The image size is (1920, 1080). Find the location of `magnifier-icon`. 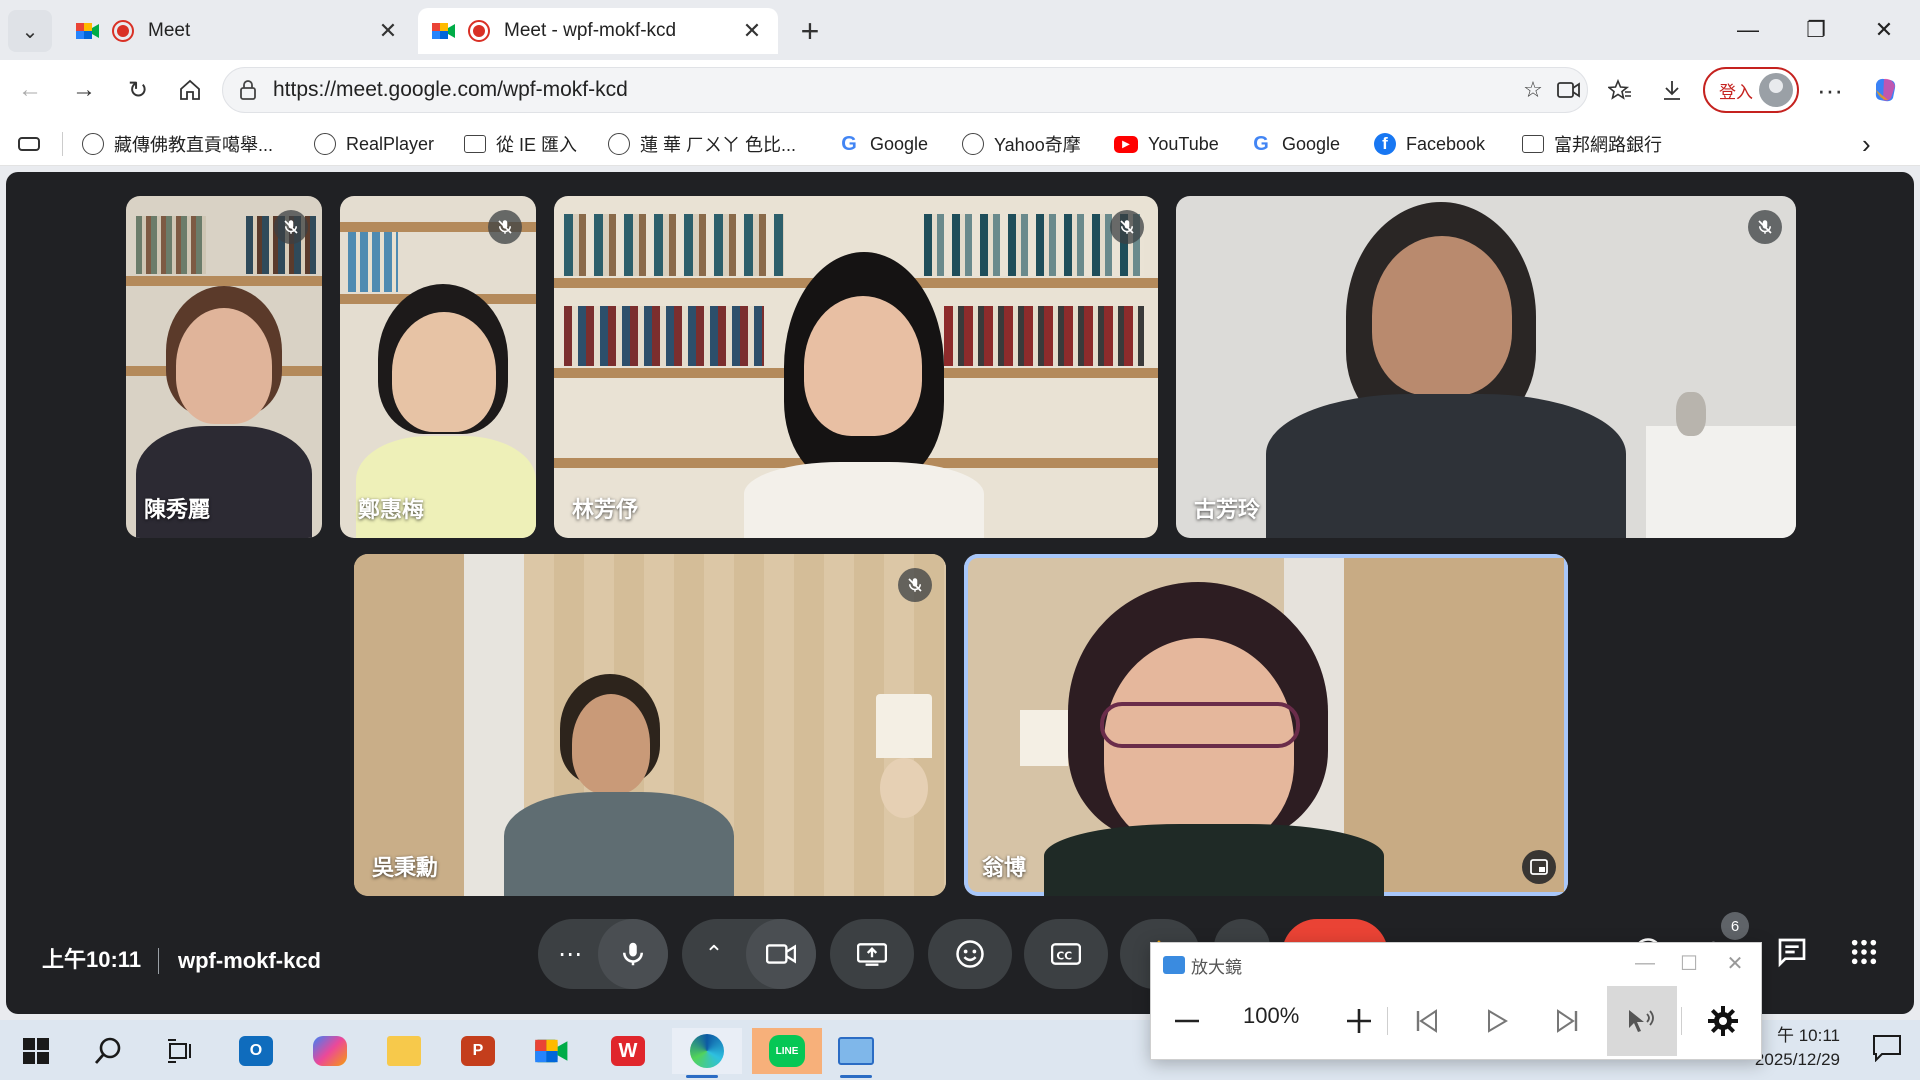

magnifier-icon is located at coordinates (1174, 965).